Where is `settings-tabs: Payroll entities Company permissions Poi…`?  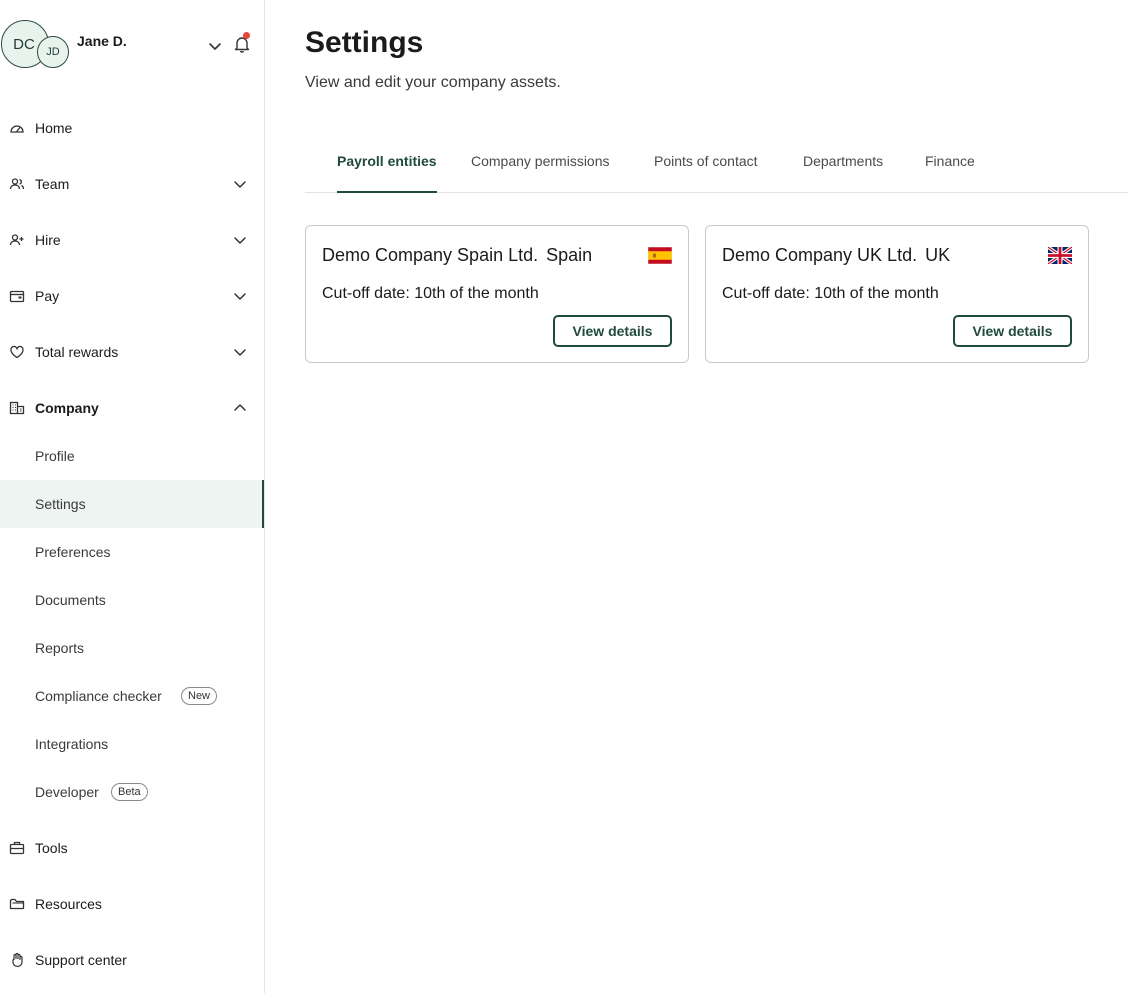 settings-tabs: Payroll entities Company permissions Poi… is located at coordinates (716, 161).